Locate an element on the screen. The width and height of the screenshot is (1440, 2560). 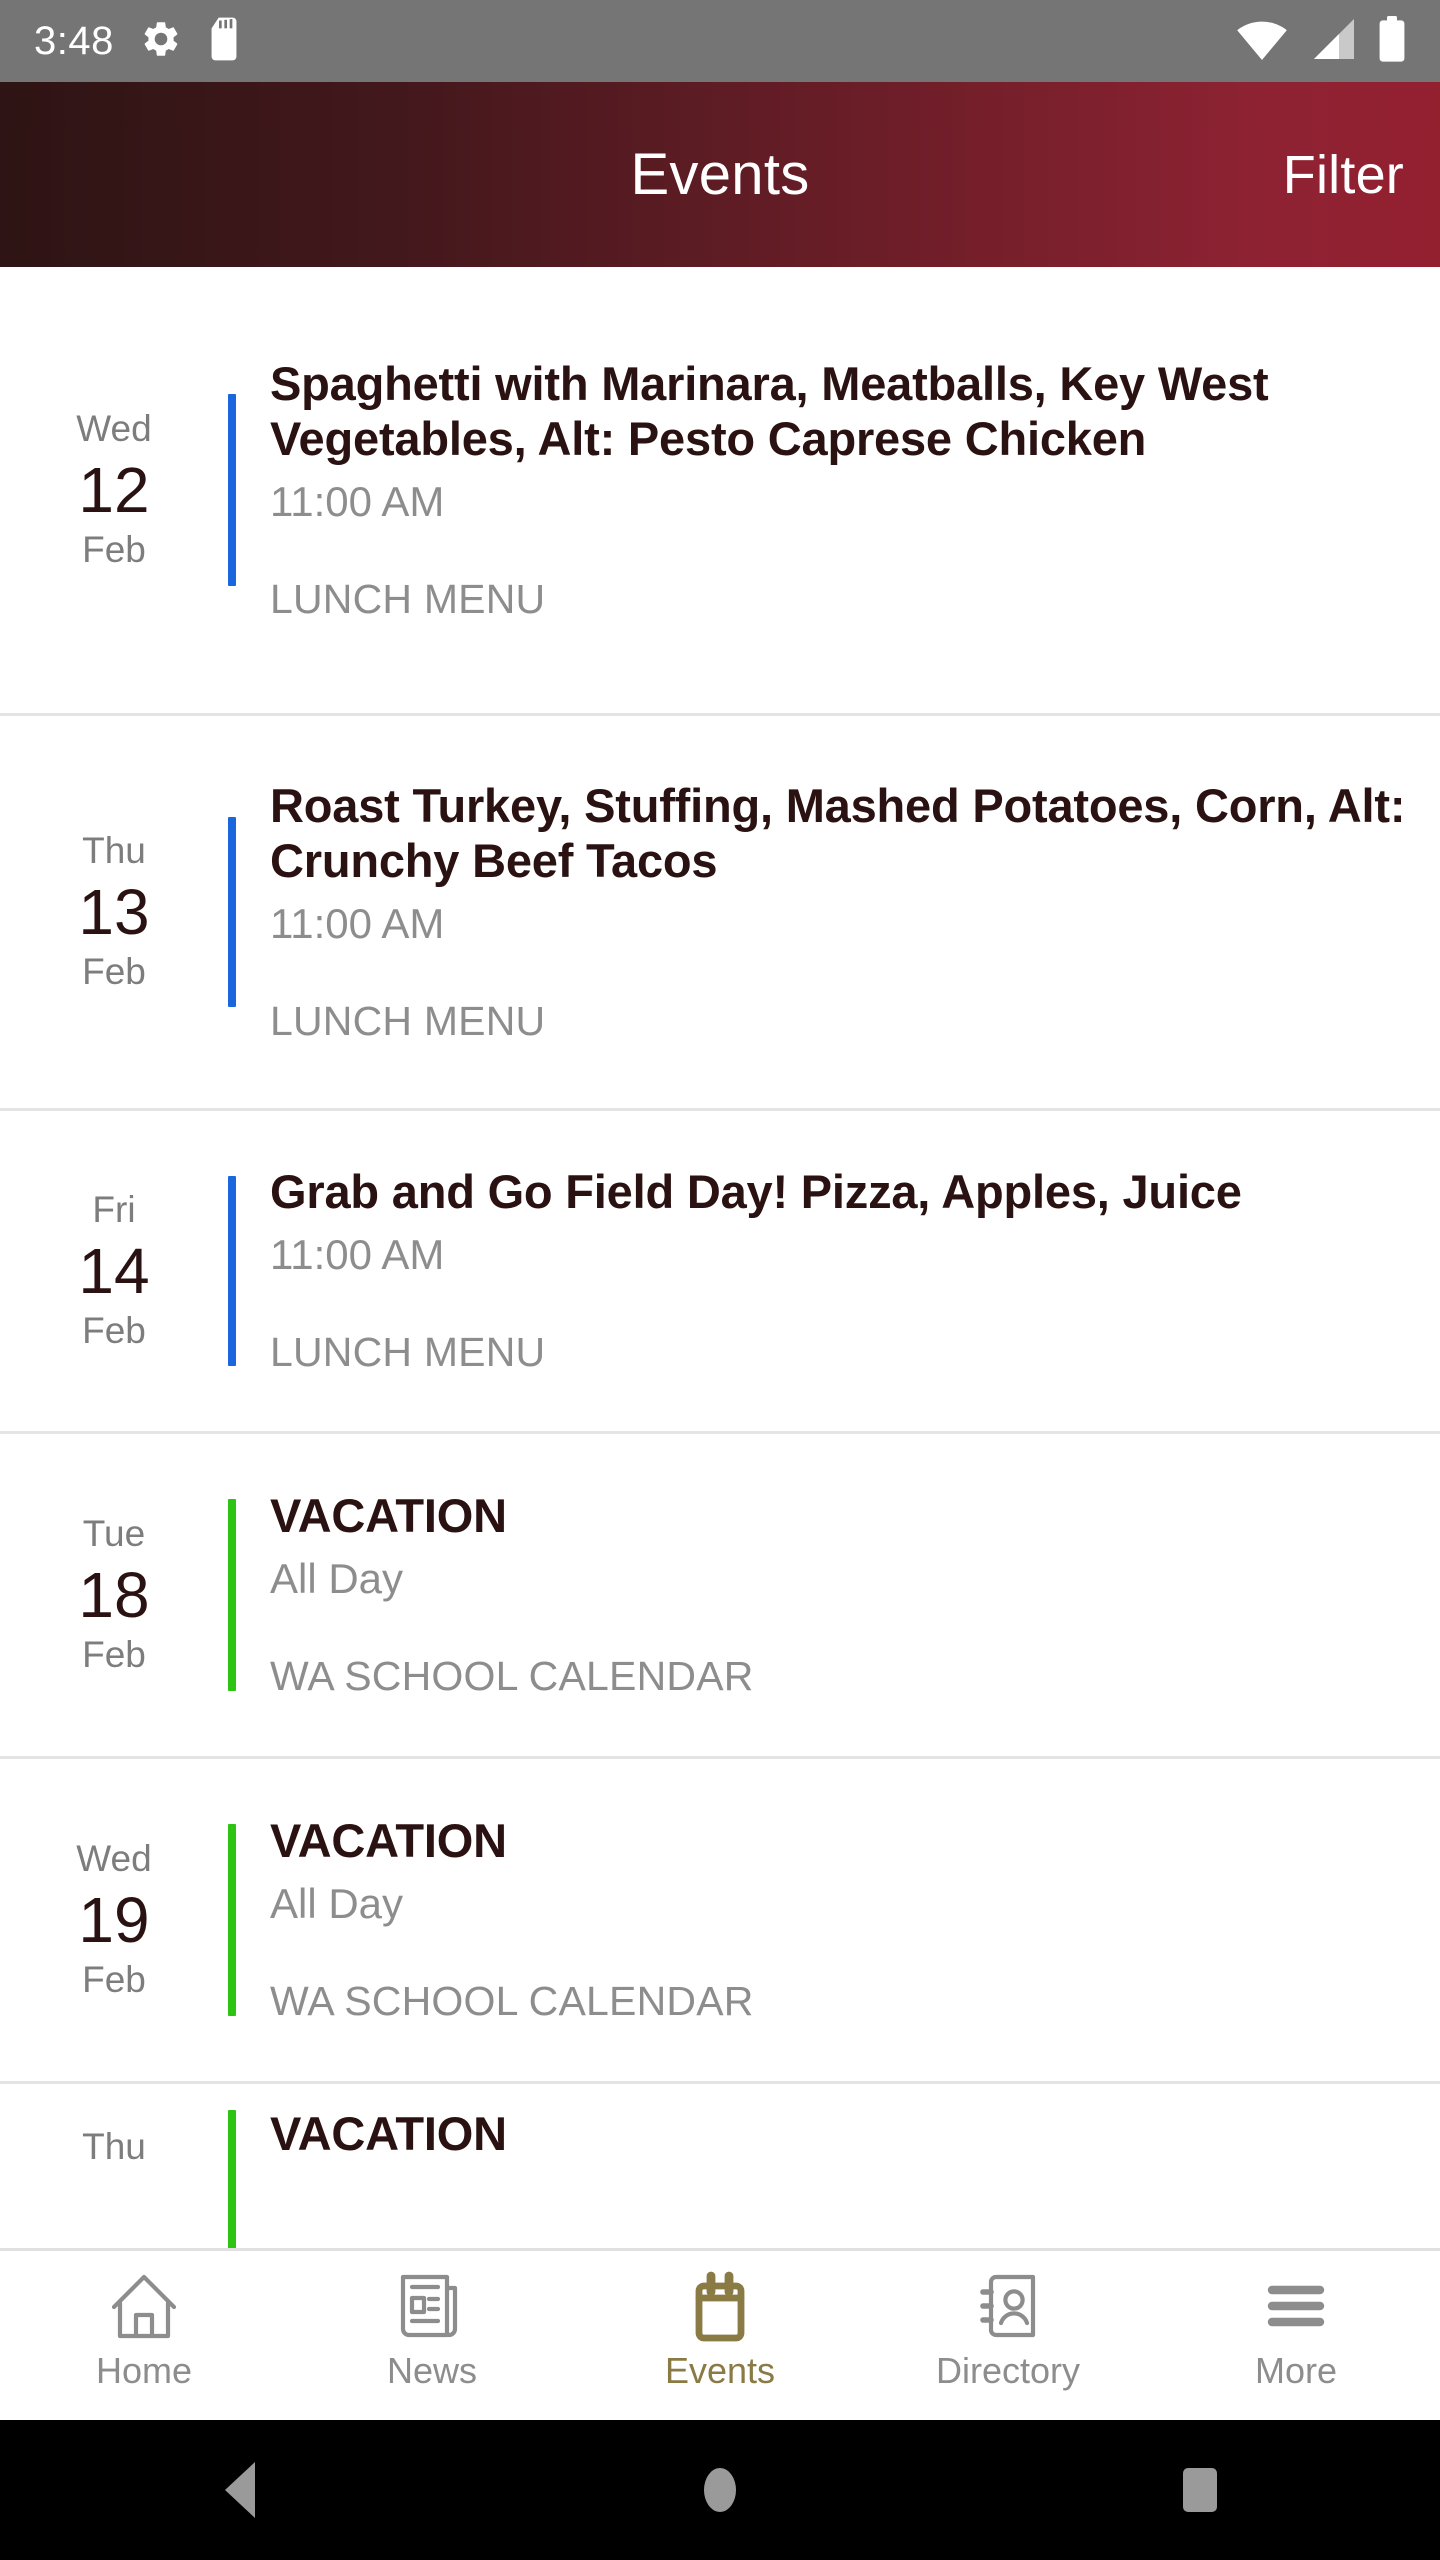
home-circle-icon is located at coordinates (720, 2490).